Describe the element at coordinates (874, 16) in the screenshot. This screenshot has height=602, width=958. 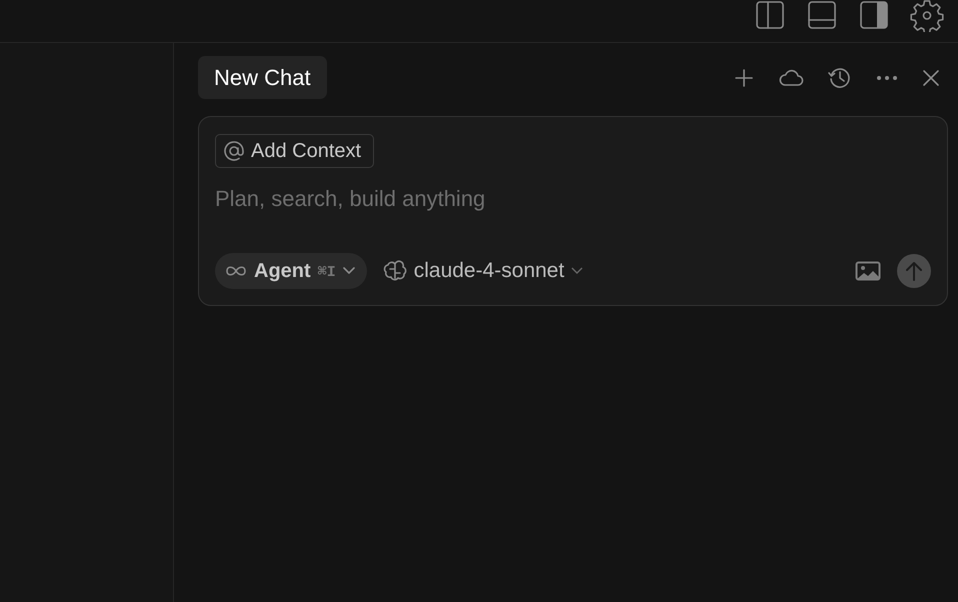
I see `sidebar-right-icon` at that location.